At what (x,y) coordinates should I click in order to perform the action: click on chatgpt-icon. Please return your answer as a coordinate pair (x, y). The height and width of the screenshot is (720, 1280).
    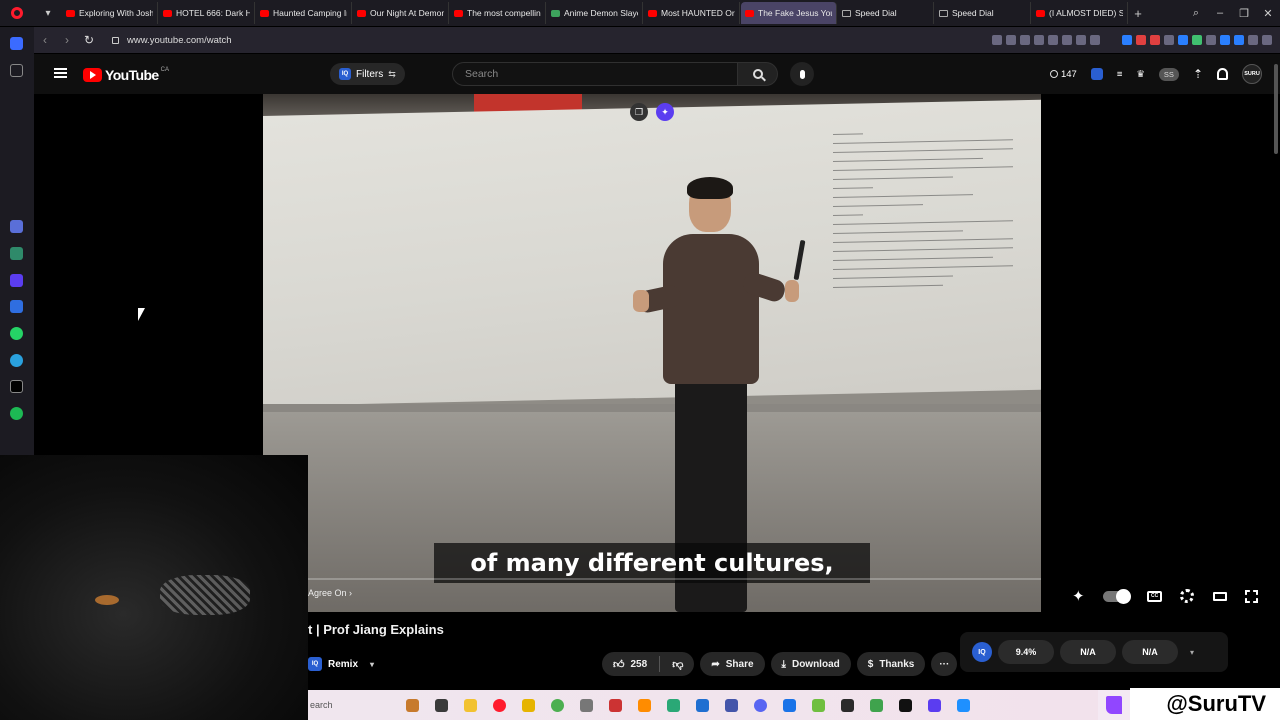
    Looking at the image, I should click on (16, 253).